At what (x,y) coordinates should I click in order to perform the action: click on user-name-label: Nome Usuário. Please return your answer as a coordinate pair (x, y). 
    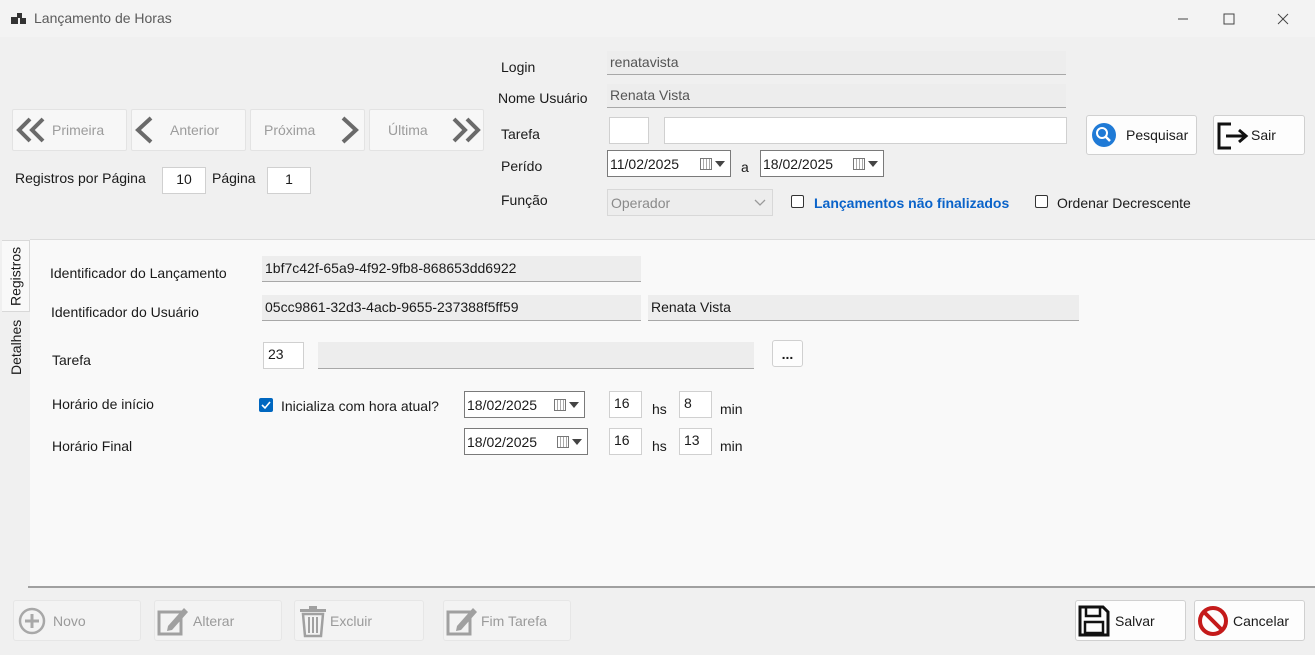
    Looking at the image, I should click on (543, 98).